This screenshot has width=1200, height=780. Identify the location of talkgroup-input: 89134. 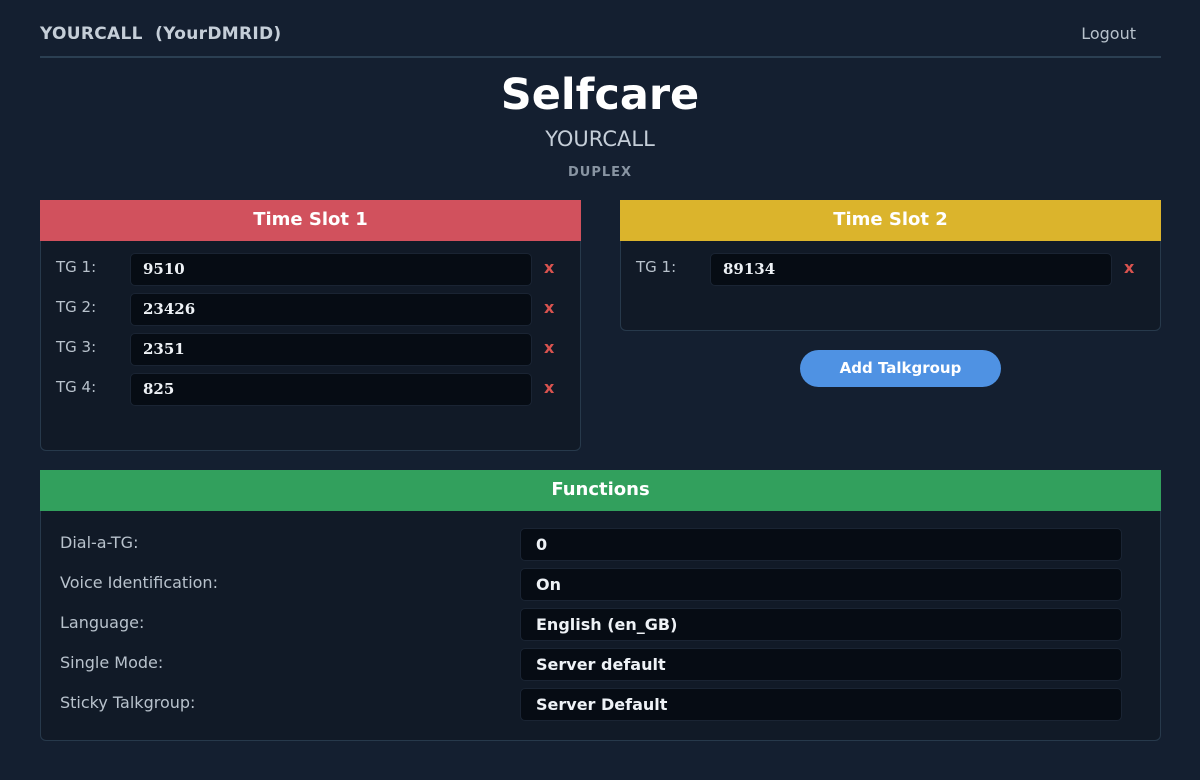
(911, 269).